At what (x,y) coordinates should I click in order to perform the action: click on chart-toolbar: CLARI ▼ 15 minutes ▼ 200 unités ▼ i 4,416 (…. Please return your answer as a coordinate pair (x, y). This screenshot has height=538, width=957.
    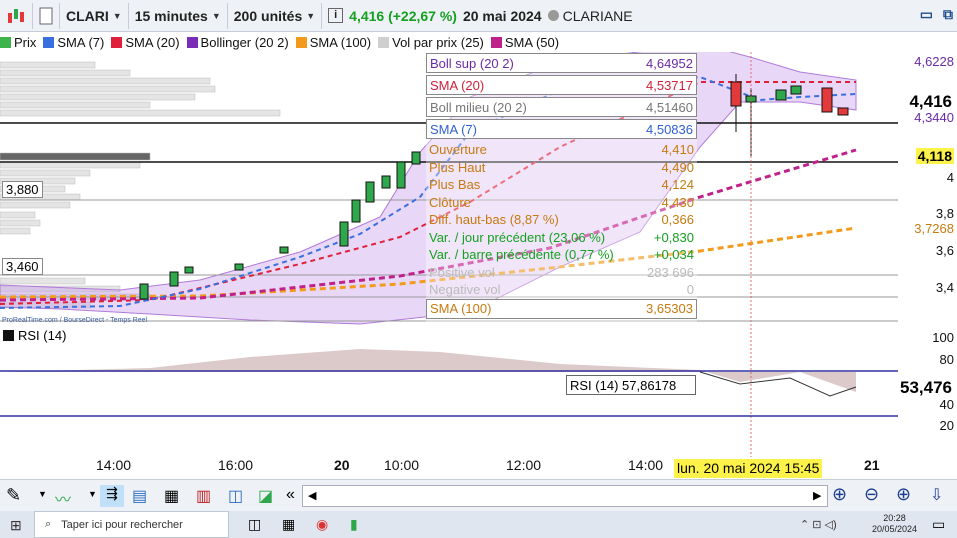
    Looking at the image, I should click on (478, 16).